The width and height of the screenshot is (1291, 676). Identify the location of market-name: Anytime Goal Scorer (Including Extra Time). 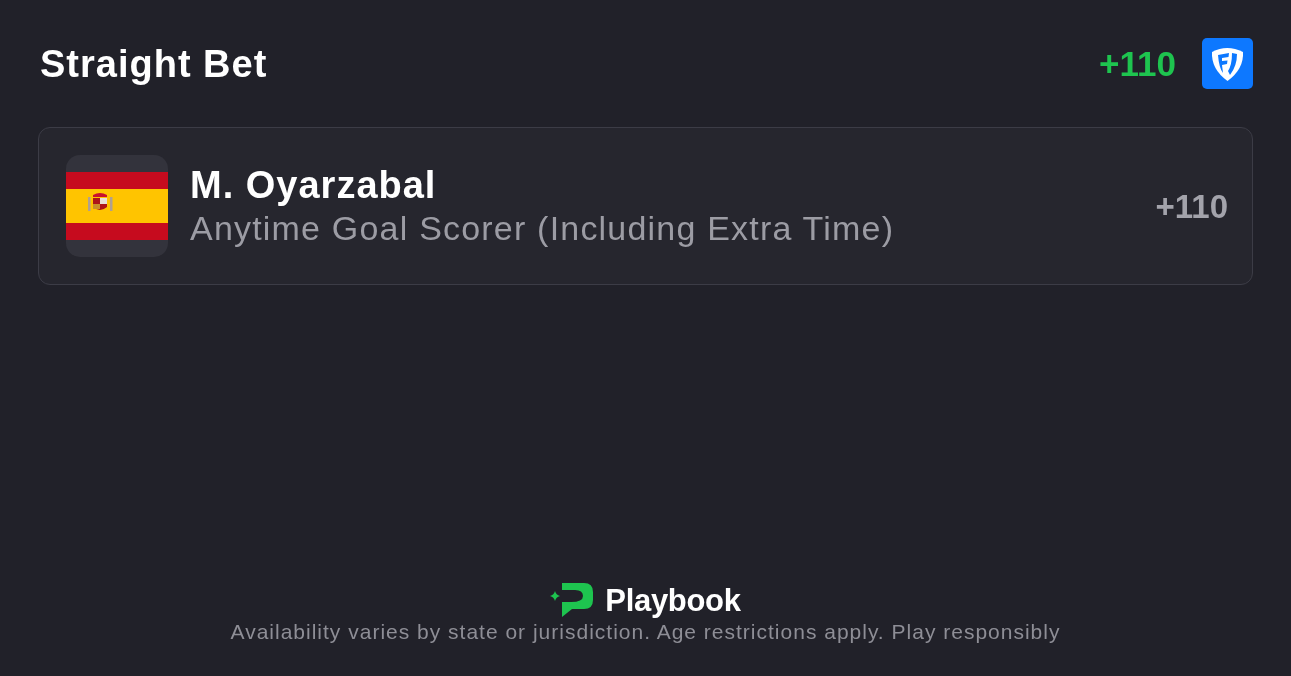
(543, 228).